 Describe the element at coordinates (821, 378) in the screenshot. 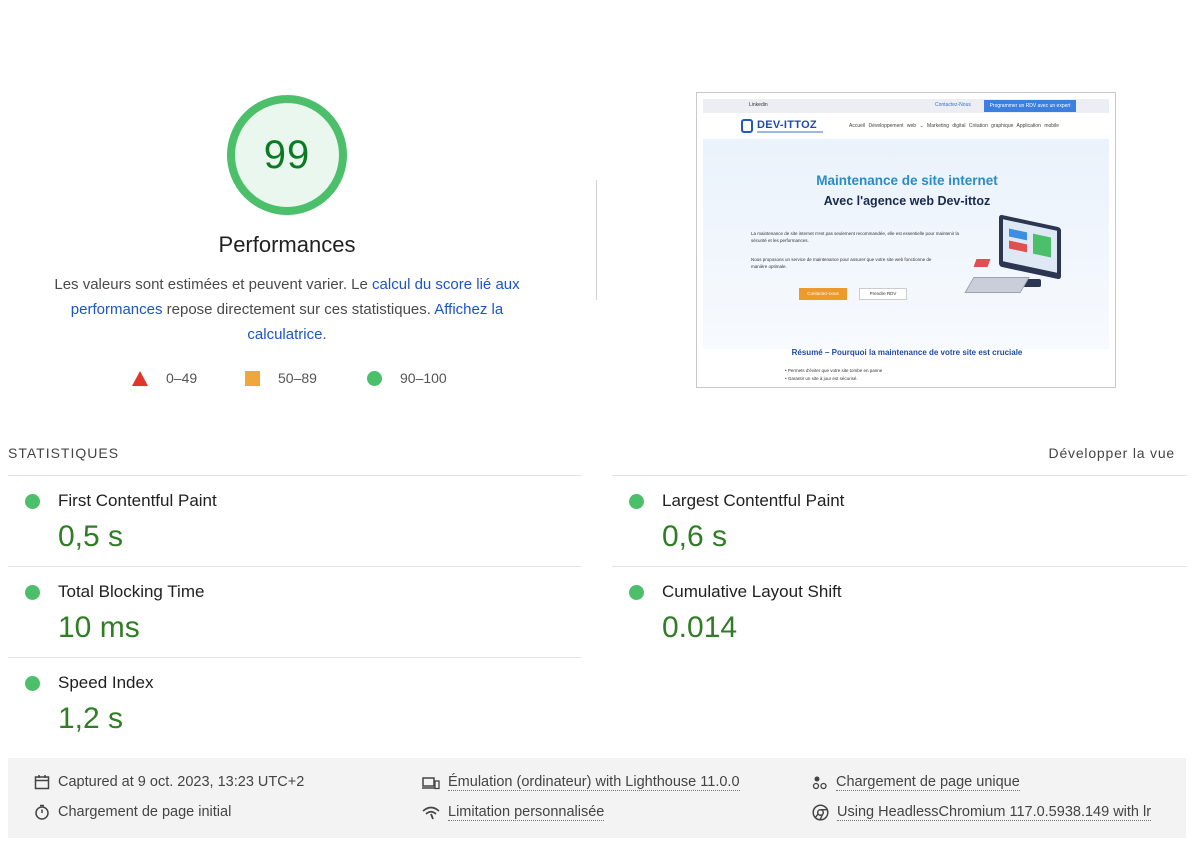

I see `bullet-item: • Garantir un site à jour est sécurisé.` at that location.